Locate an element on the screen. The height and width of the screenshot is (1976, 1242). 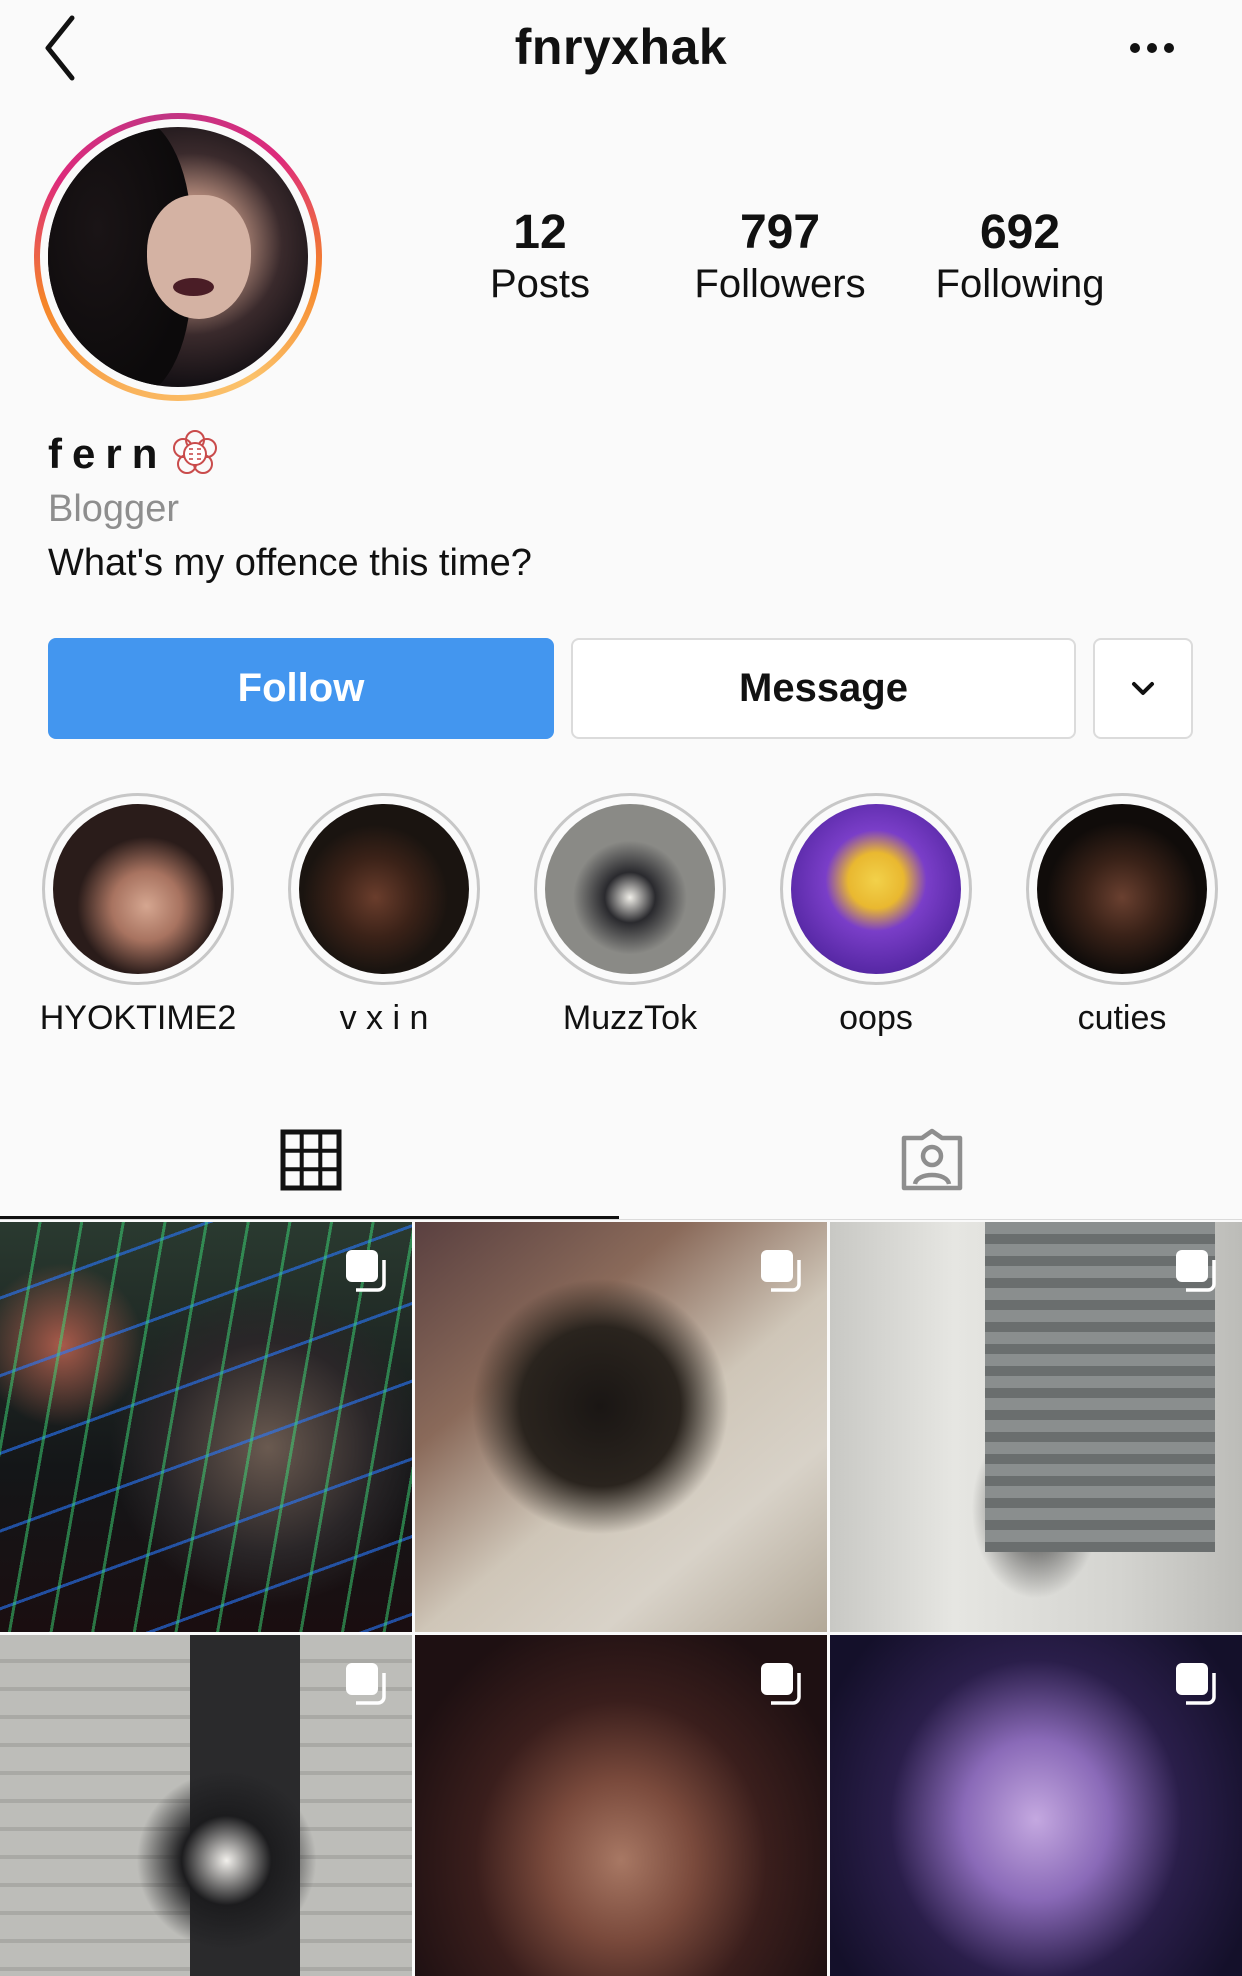
highlight-label: oops is located at coordinates (876, 1018).